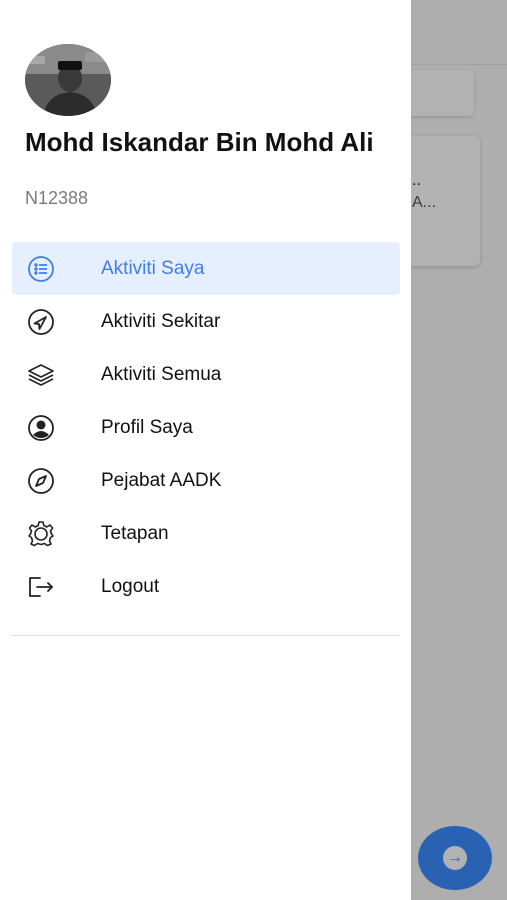 The height and width of the screenshot is (900, 507). Describe the element at coordinates (206, 533) in the screenshot. I see `menu-item-tetapan: Tetapan` at that location.